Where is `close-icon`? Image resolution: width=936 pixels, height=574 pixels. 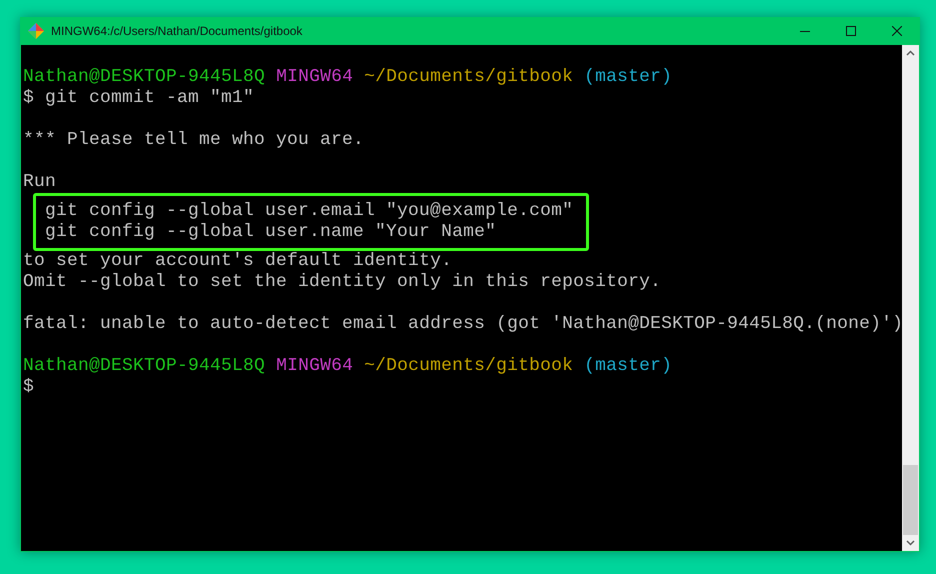 close-icon is located at coordinates (897, 31).